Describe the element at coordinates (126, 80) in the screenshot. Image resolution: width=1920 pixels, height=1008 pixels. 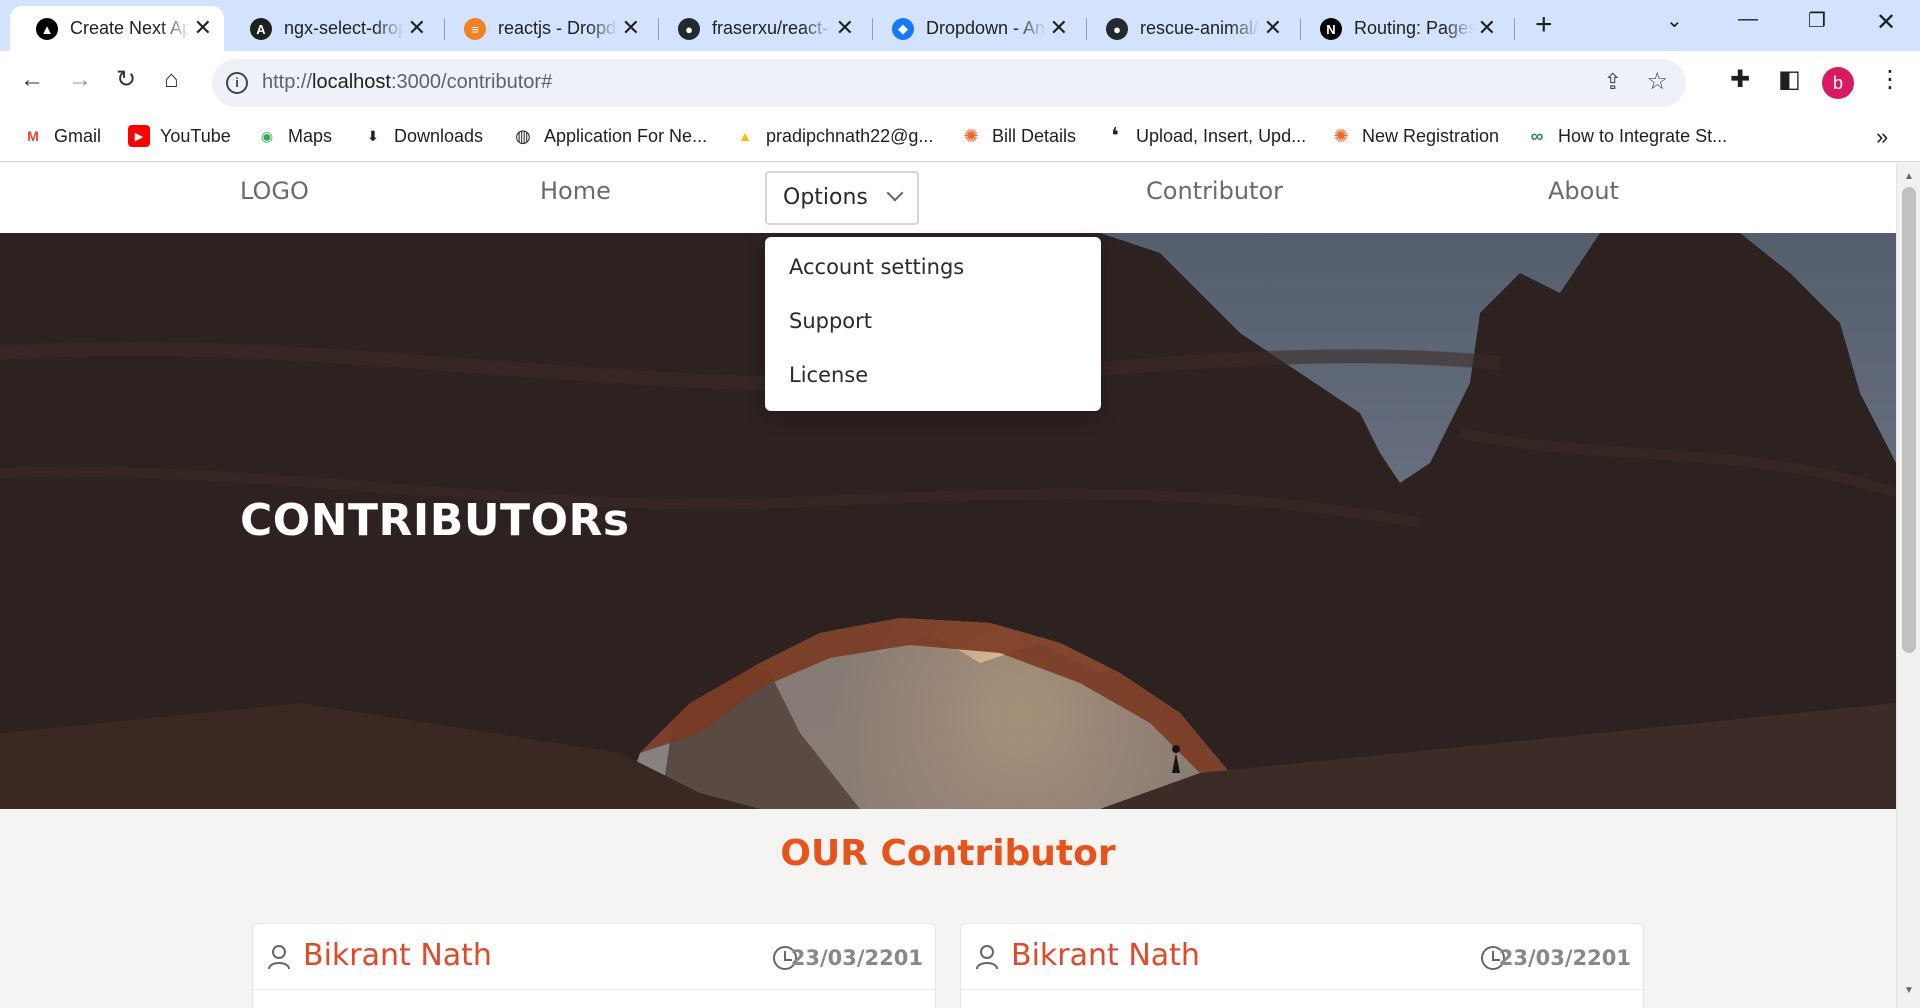
I see `reload-icon: ↻` at that location.